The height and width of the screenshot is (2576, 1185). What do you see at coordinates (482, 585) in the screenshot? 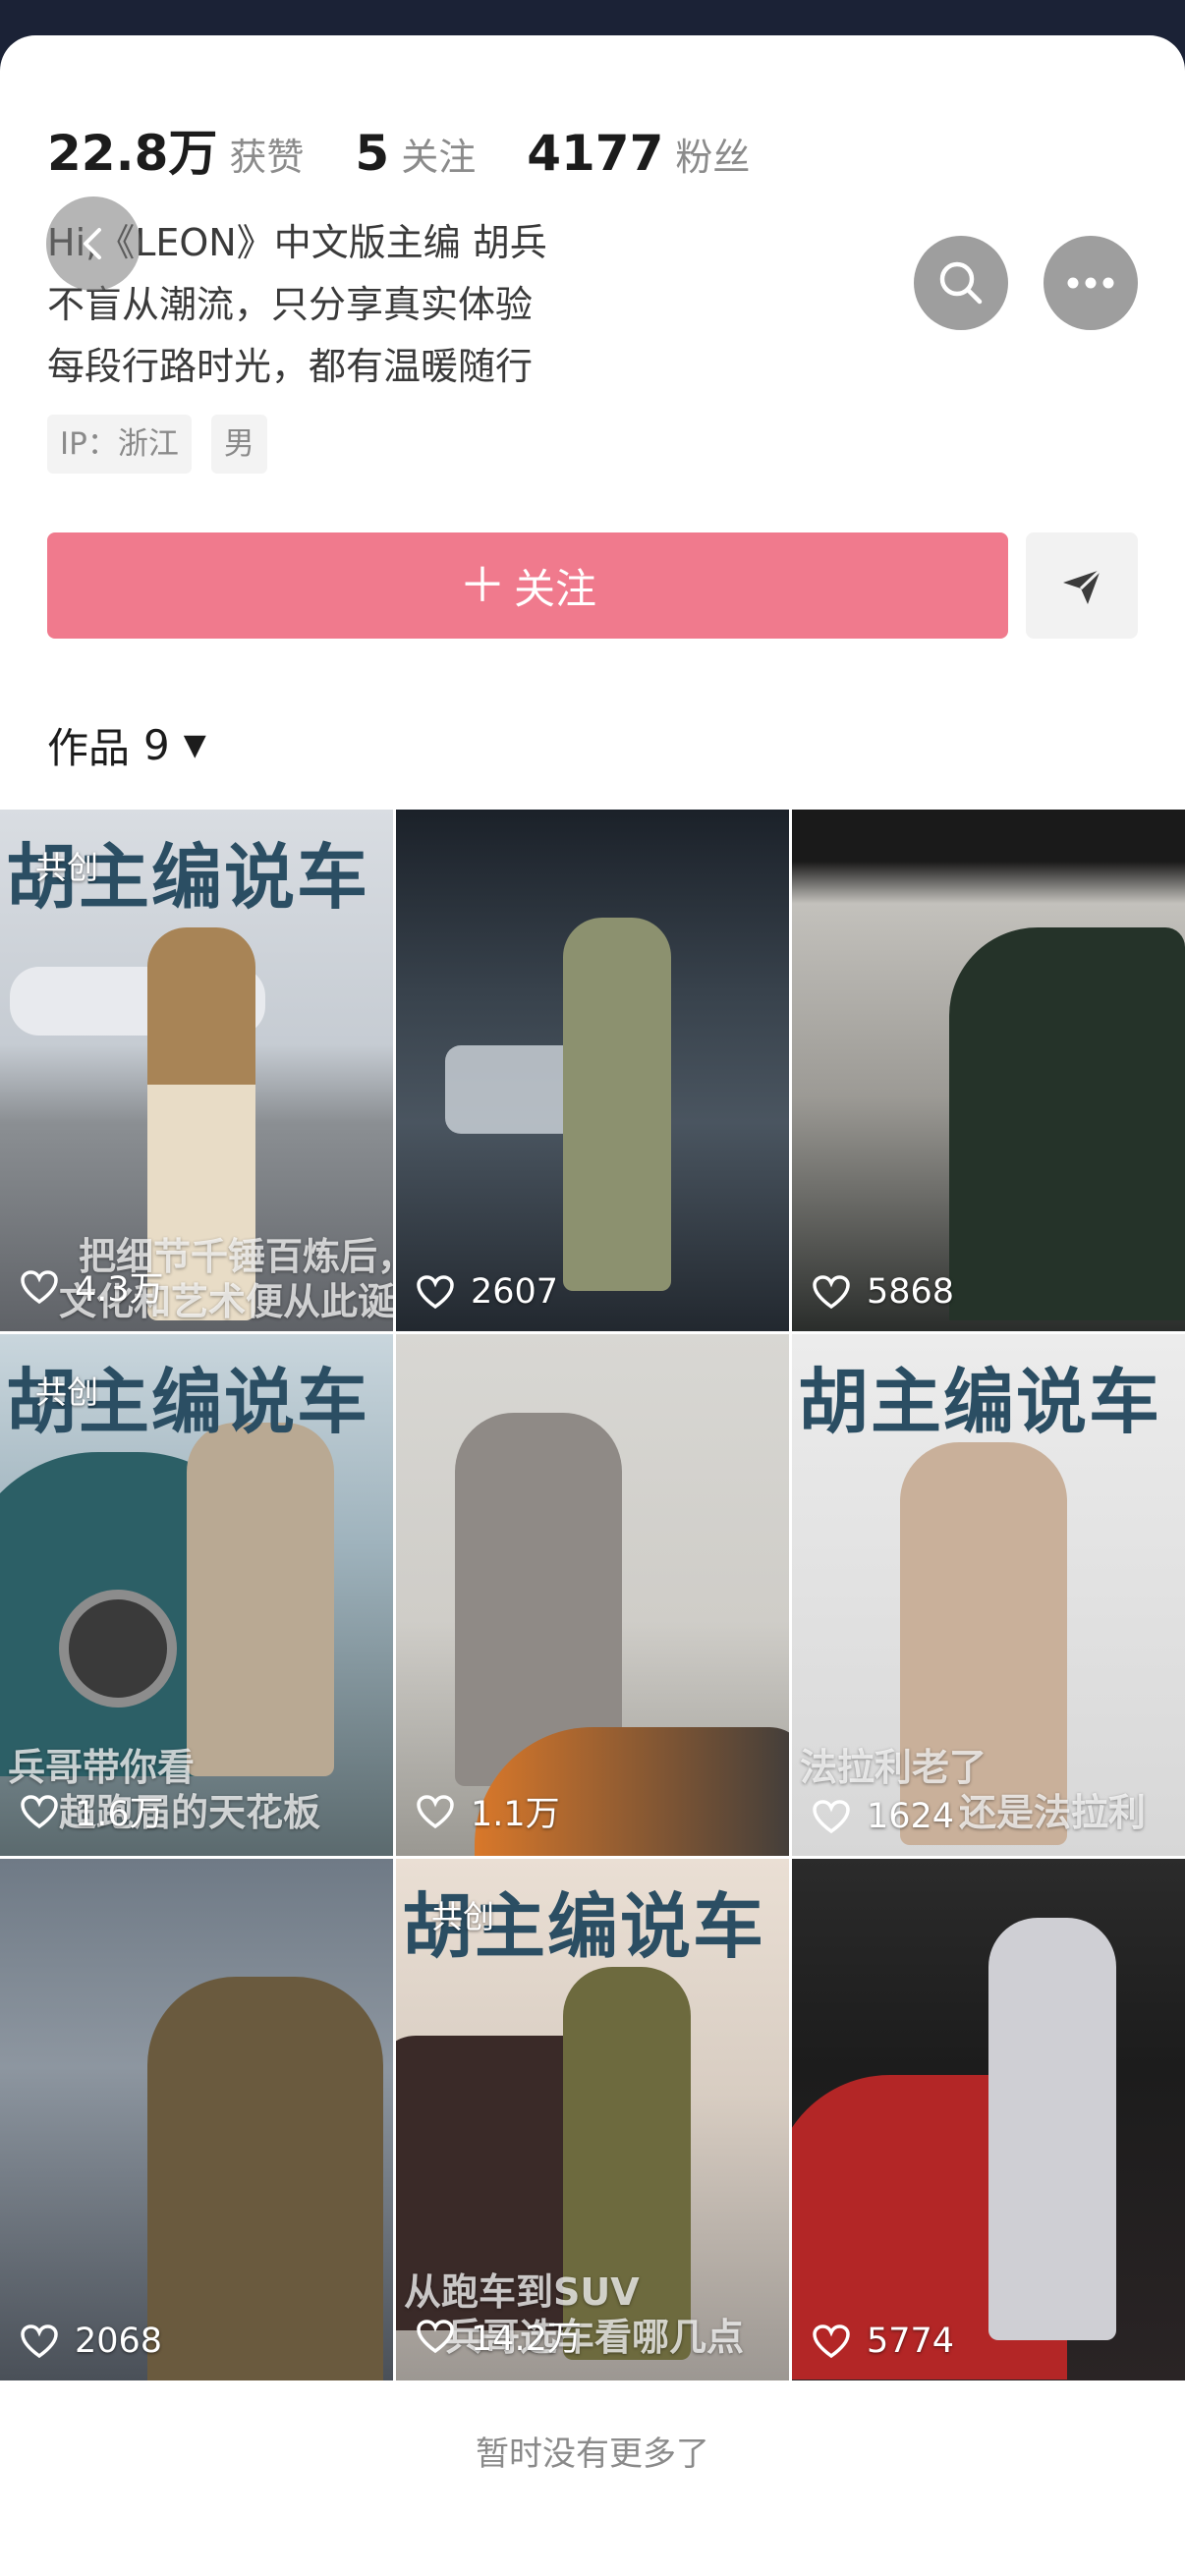
I see `plus-icon: ＋` at bounding box center [482, 585].